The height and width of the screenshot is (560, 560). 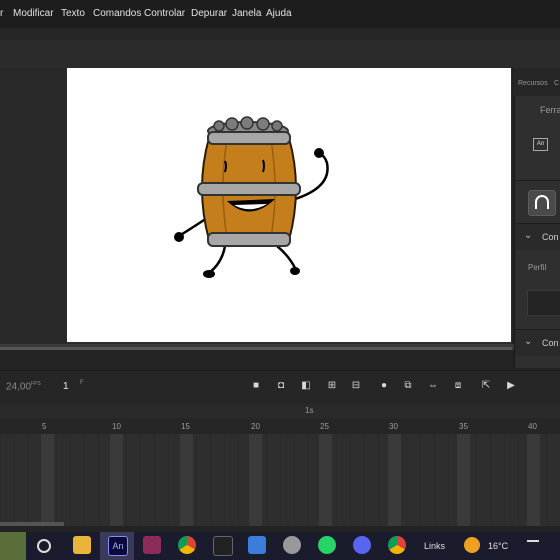 I want to click on profile-field, so click(x=543, y=303).